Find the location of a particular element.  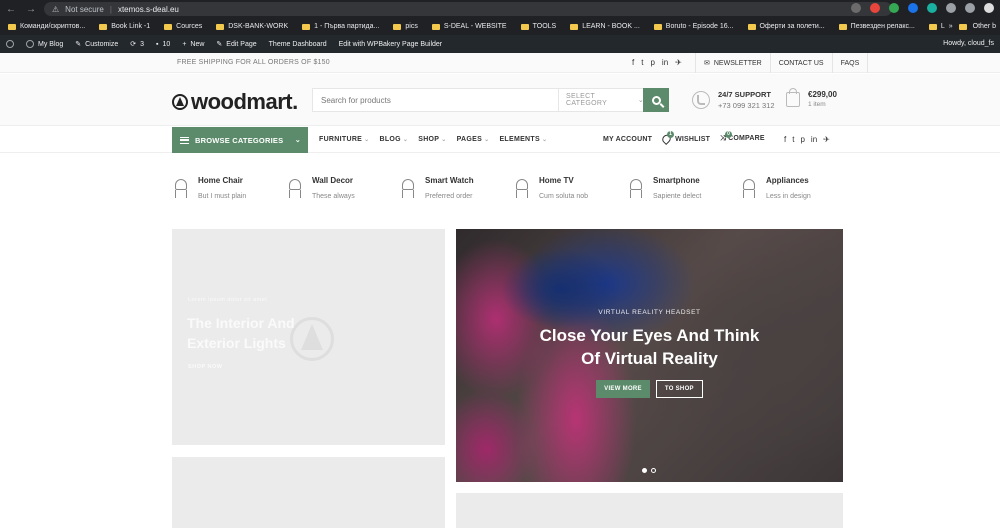

view-more-button: VIEW MORE is located at coordinates (623, 389).